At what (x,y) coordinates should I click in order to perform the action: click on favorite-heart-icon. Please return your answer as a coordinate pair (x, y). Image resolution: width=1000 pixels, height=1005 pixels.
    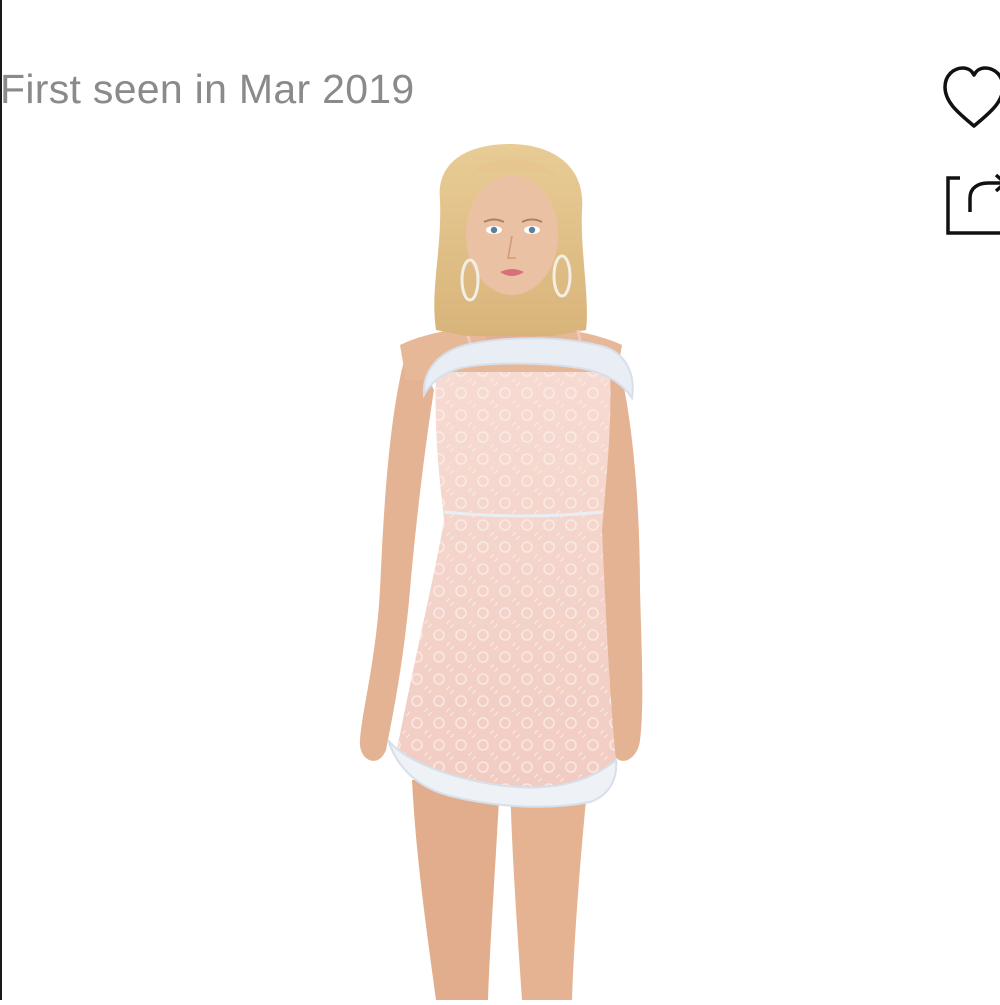
    Looking at the image, I should click on (970, 98).